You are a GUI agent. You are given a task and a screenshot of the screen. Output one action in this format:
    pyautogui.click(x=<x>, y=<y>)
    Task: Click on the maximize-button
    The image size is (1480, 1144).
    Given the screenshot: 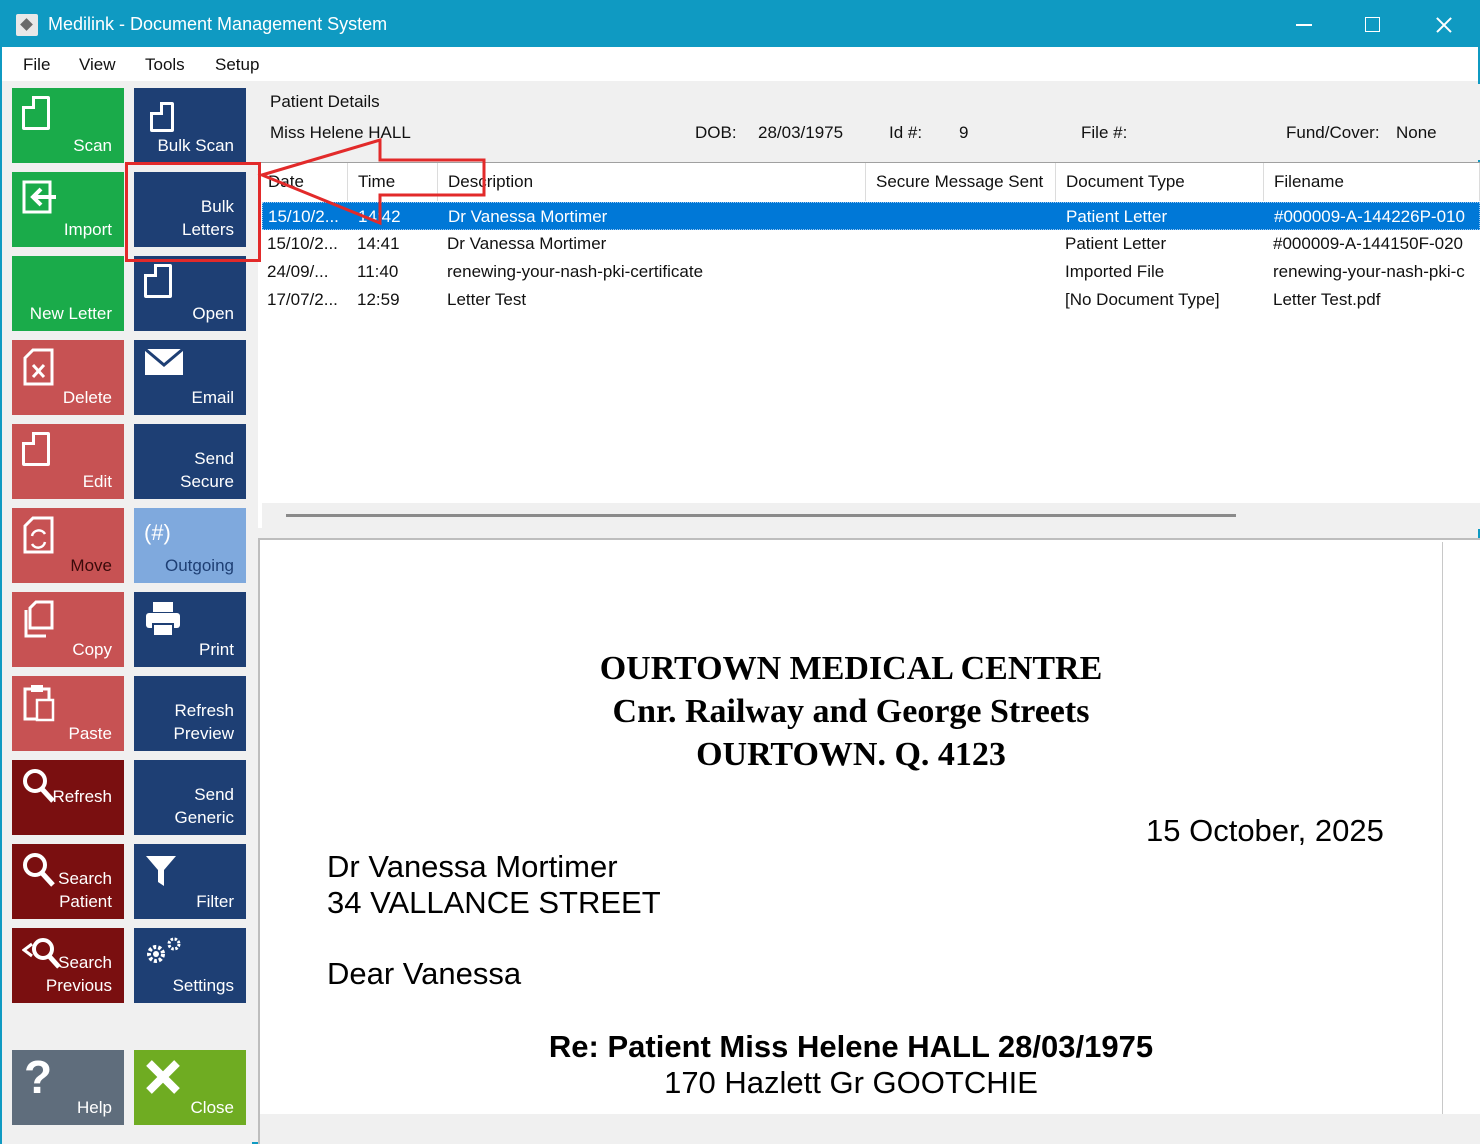 What is the action you would take?
    pyautogui.click(x=1373, y=24)
    